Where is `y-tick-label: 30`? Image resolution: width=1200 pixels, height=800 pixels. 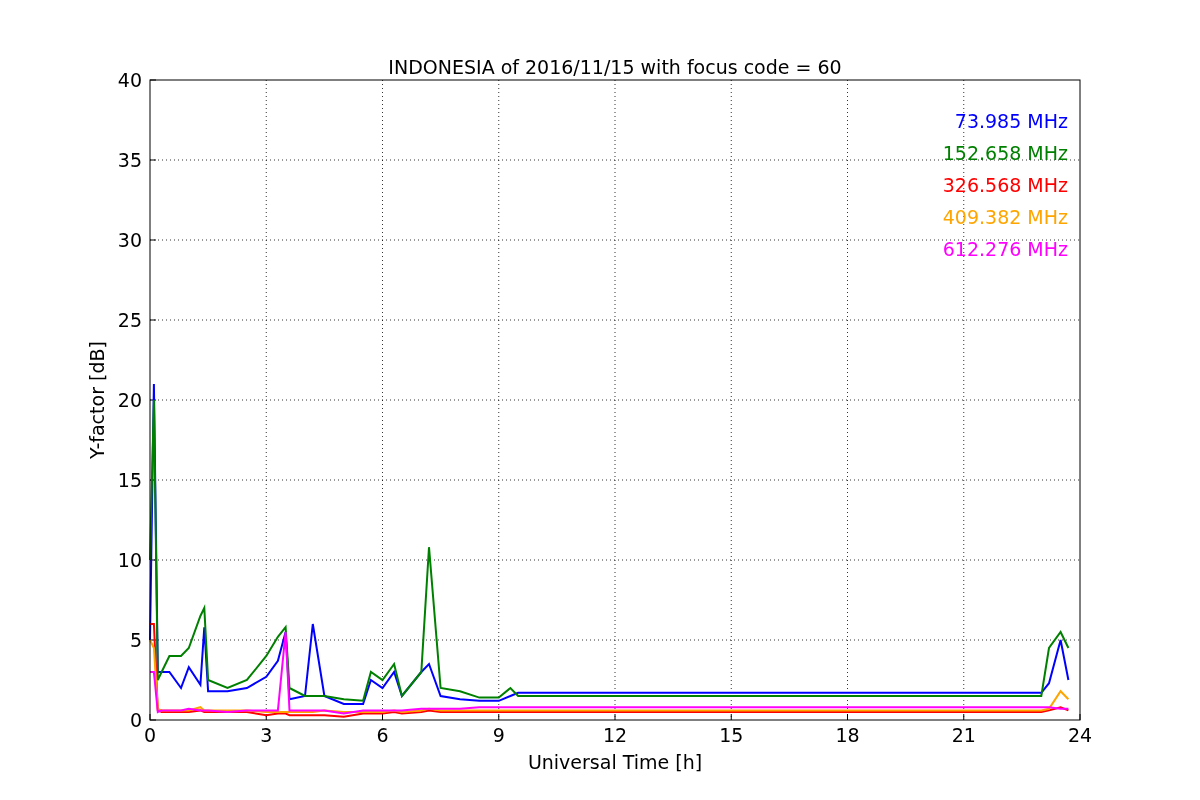
y-tick-label: 30 is located at coordinates (129, 240).